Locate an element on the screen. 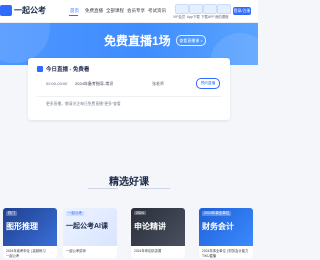 The width and height of the screenshot is (320, 260). login-button: 登录/注册 is located at coordinates (242, 11).